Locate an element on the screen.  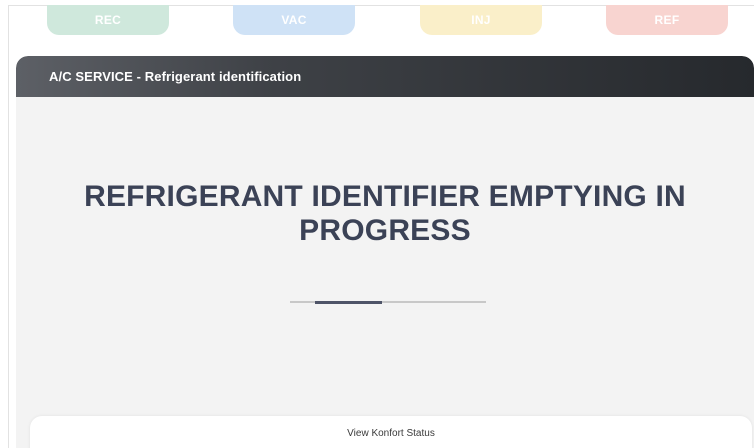
view-konfort-status-button: View Konfort Status is located at coordinates (391, 432).